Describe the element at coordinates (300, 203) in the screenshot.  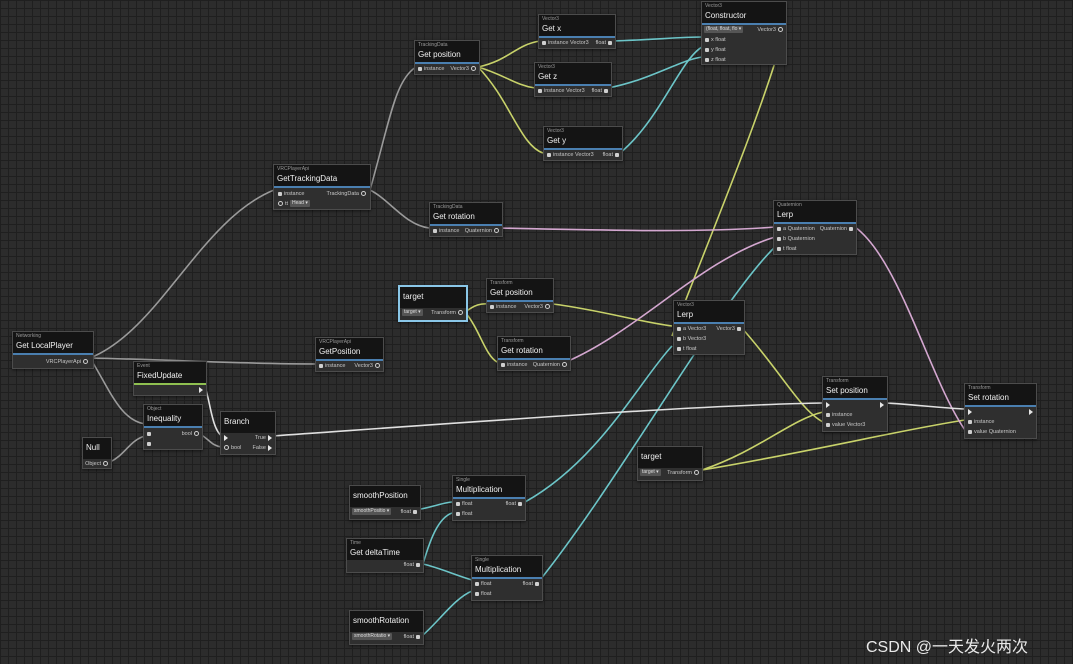
I see `tracking-type-dropdown: Head ▾` at that location.